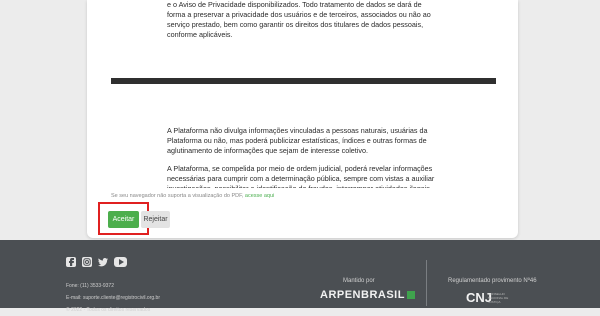 This screenshot has height=316, width=600. I want to click on arpen-logo: ARPENBRASIL, so click(367, 295).